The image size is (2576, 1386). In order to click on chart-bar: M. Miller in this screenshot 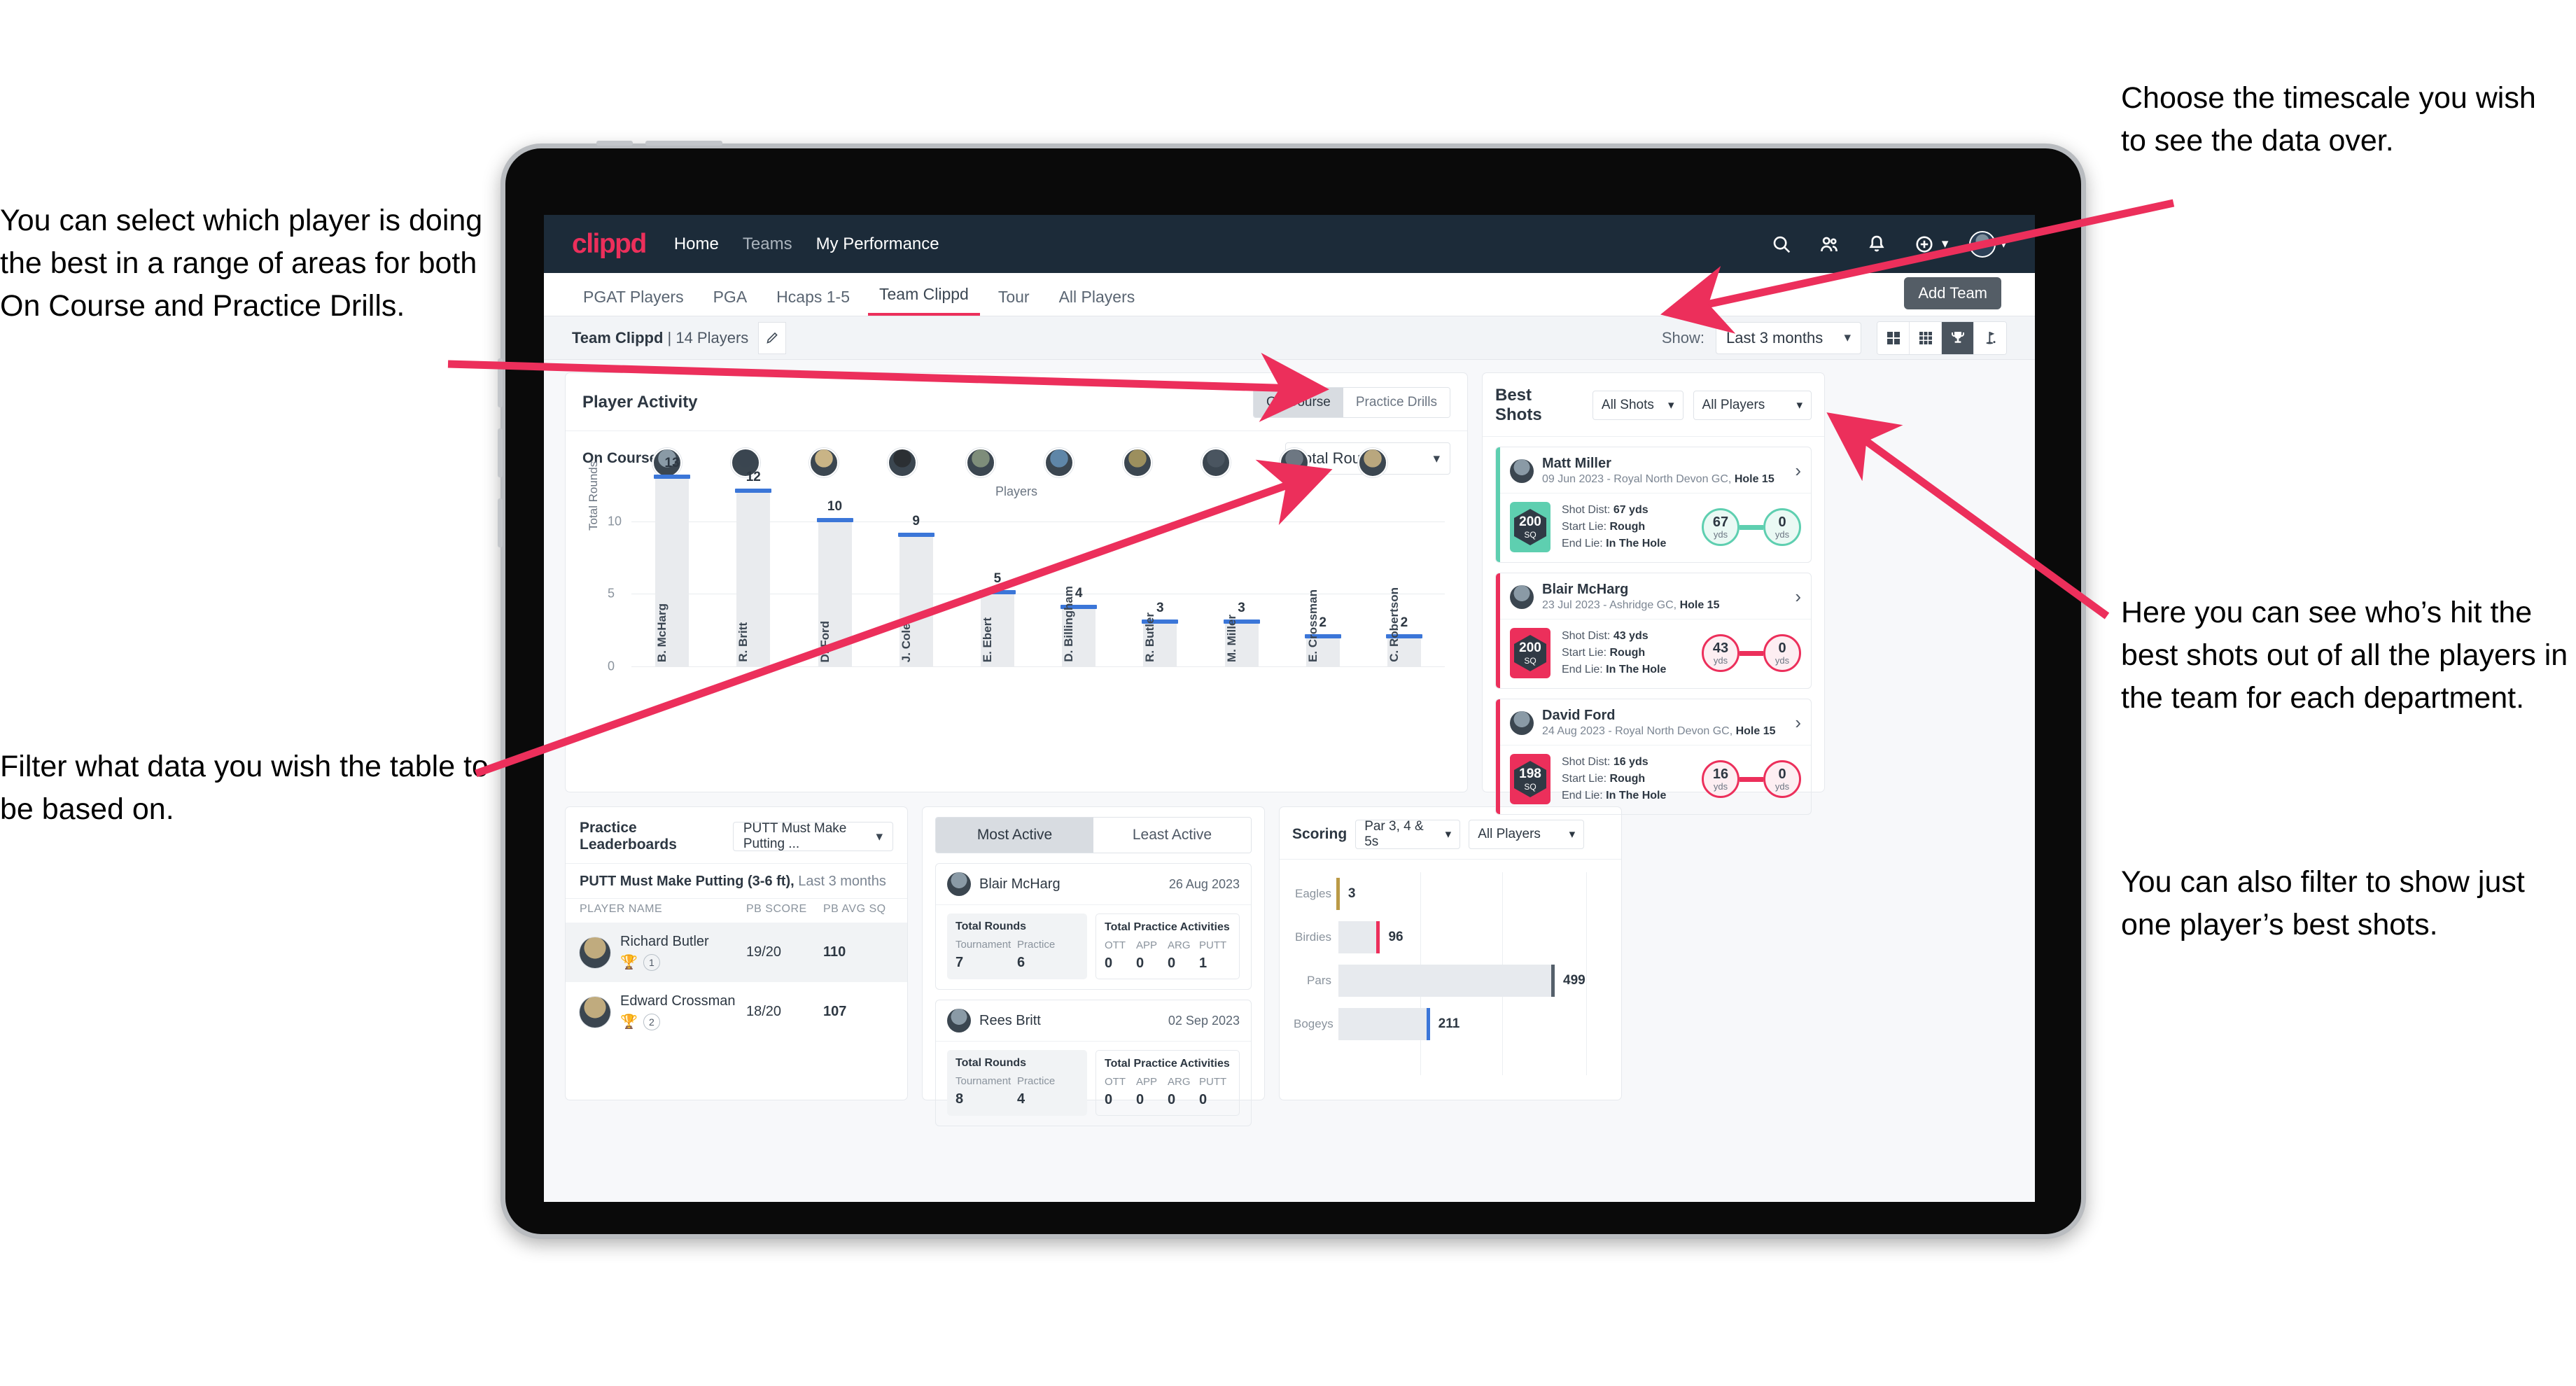, I will do `click(1241, 640)`.